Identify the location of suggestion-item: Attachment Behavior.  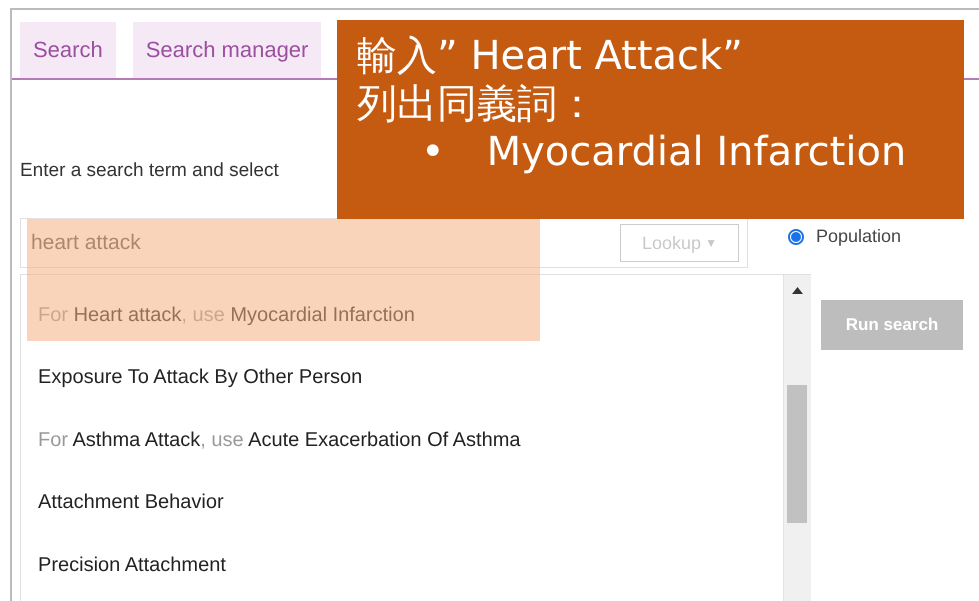
(131, 502).